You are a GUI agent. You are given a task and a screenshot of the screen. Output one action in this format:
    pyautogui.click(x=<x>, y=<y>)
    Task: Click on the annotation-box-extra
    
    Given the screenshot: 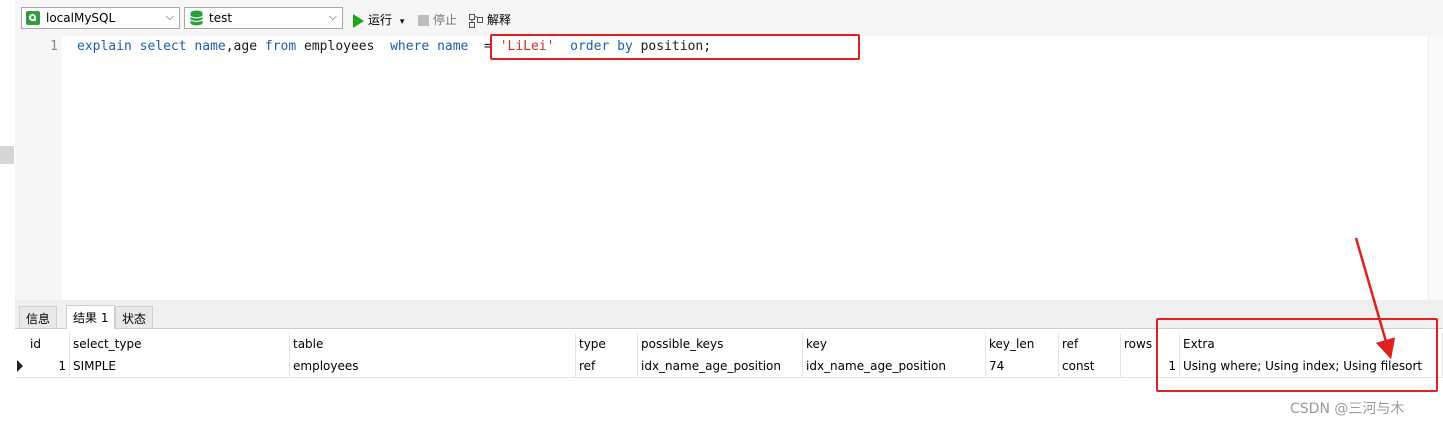 What is the action you would take?
    pyautogui.click(x=1297, y=355)
    